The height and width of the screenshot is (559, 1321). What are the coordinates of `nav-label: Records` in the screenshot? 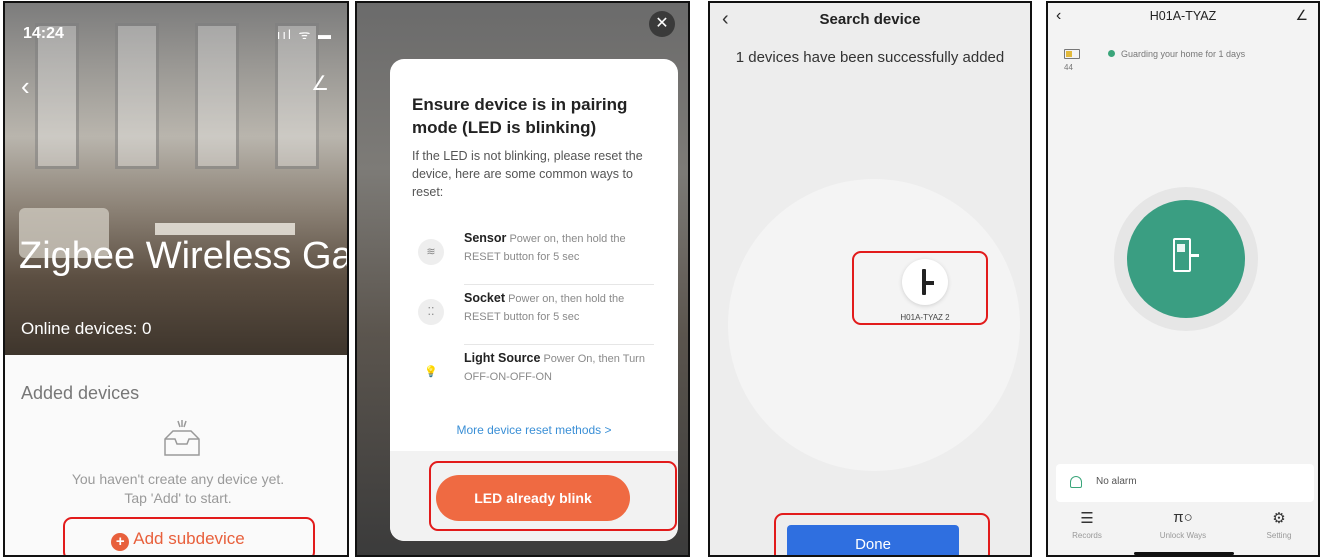 It's located at (1087, 535).